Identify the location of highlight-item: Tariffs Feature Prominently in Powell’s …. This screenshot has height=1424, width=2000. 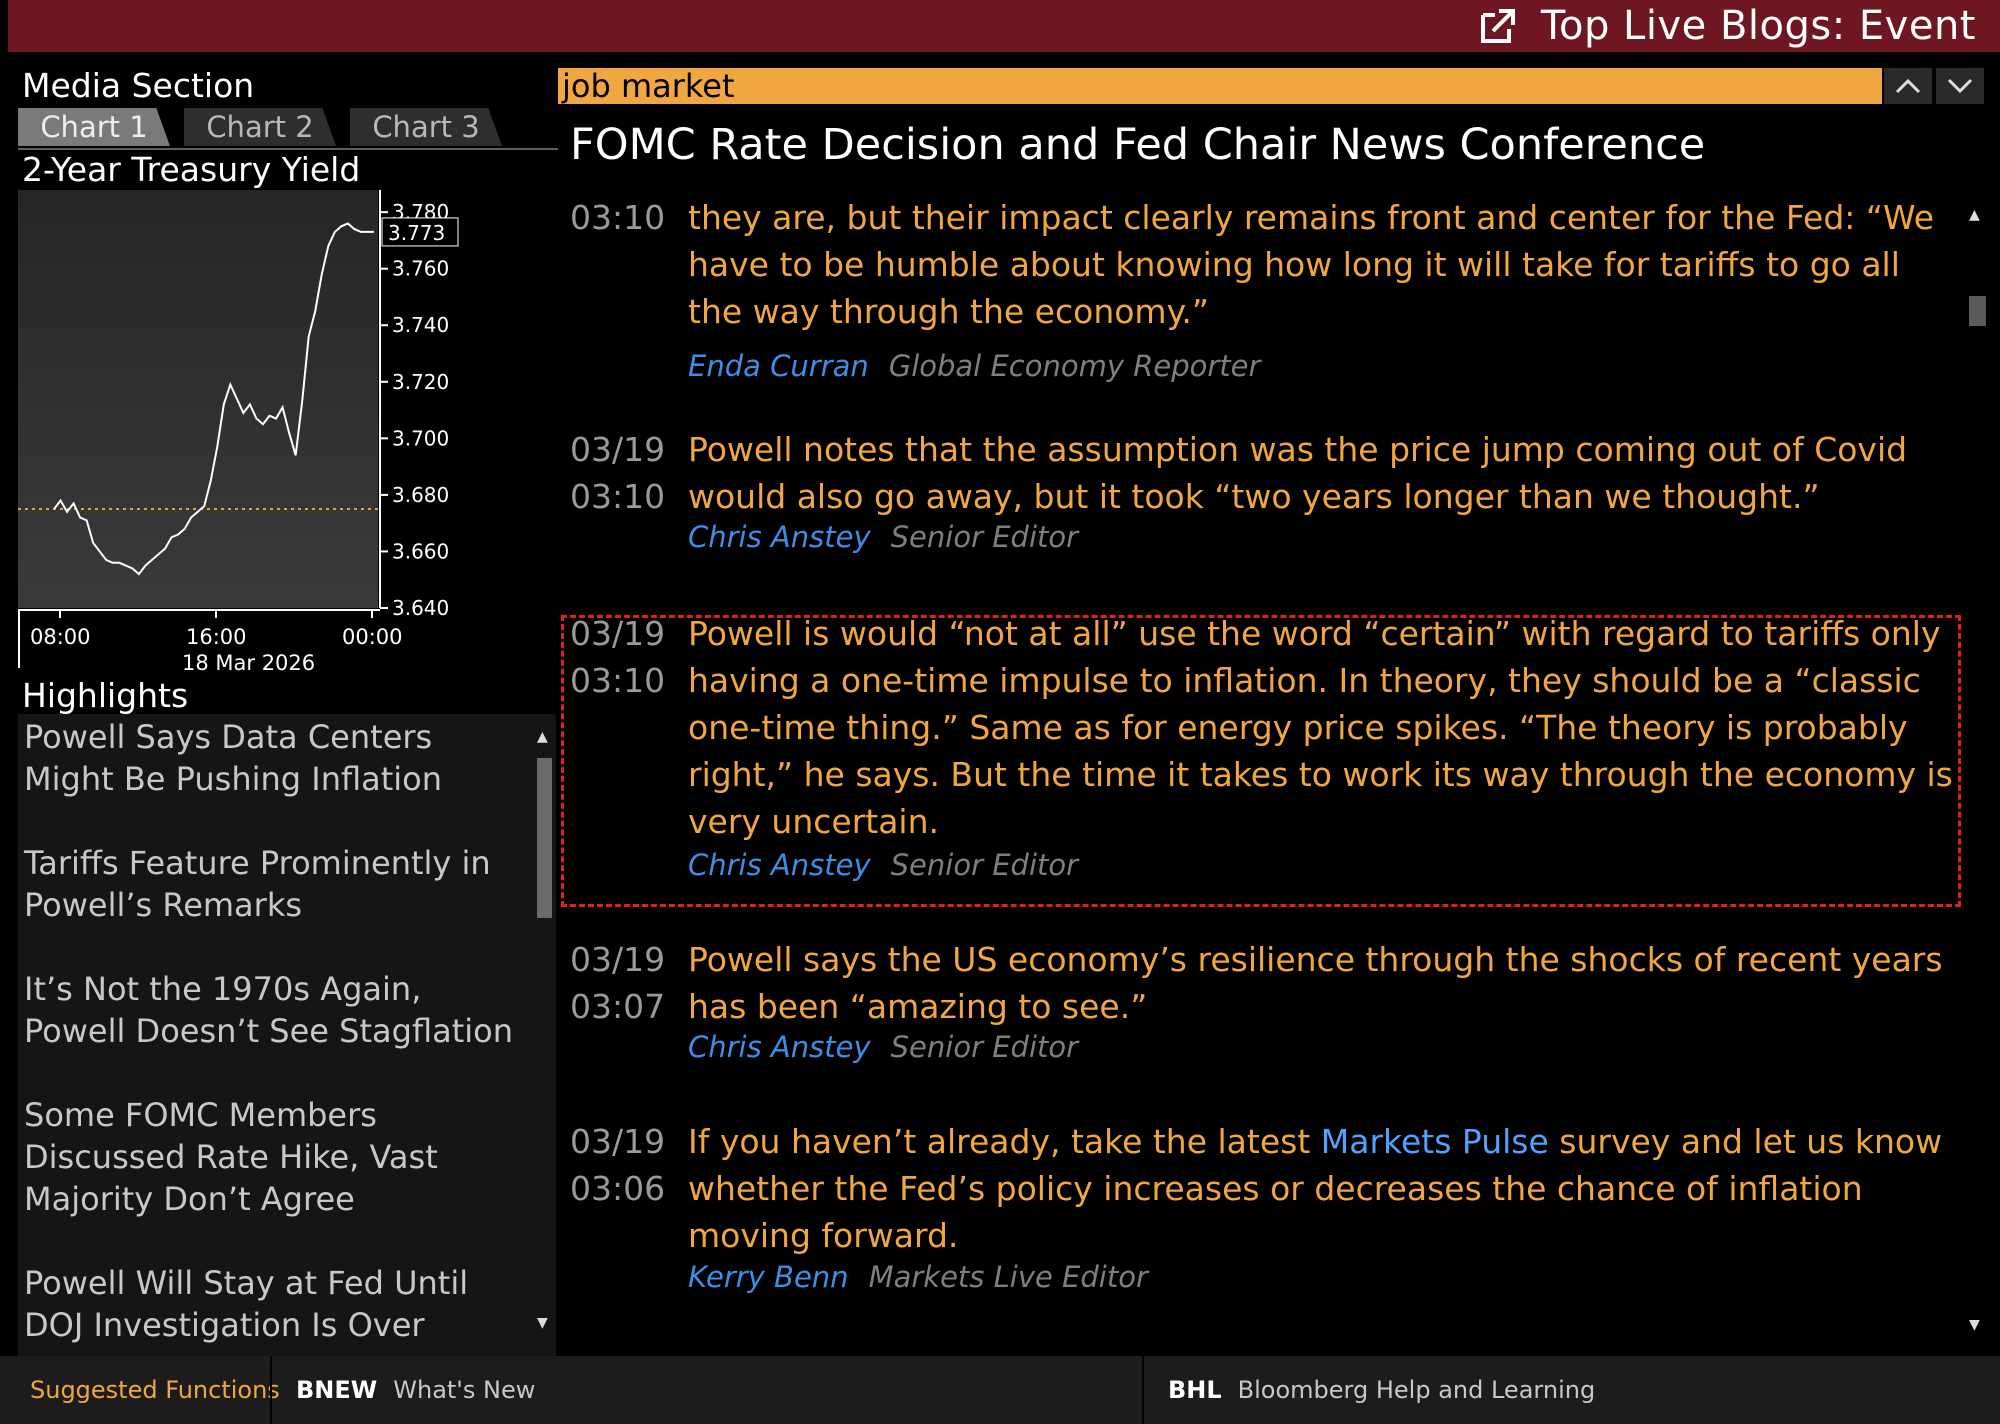
(274, 884).